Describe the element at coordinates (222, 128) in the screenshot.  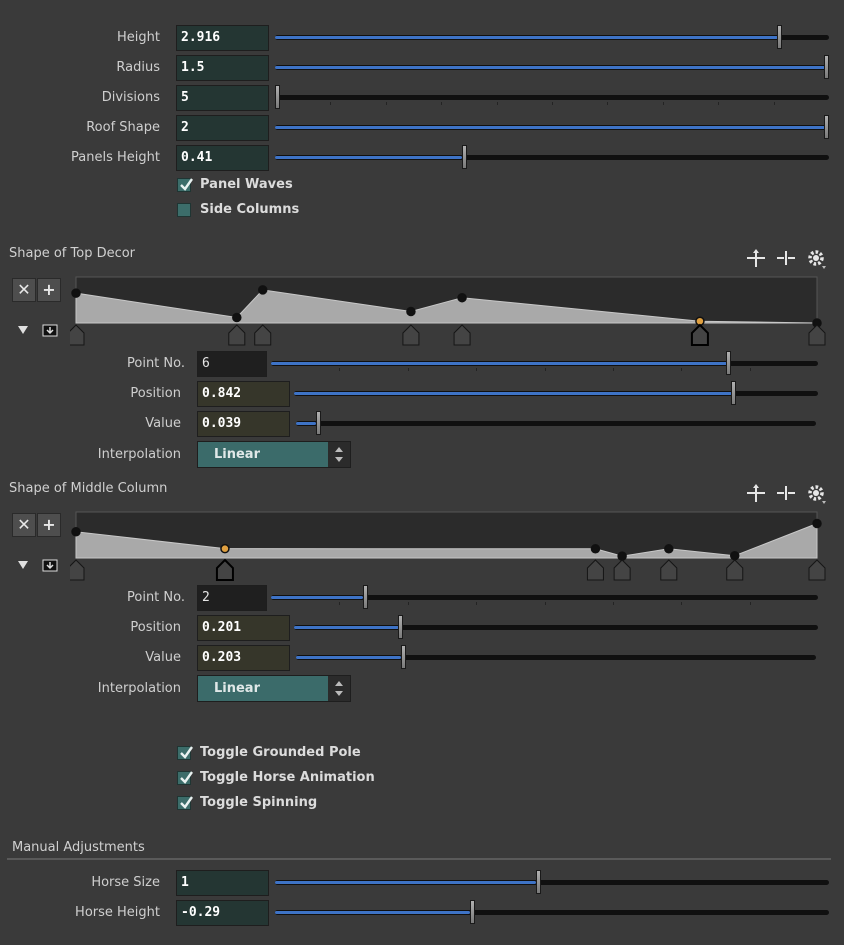
I see `param-roof-shape-field: 2` at that location.